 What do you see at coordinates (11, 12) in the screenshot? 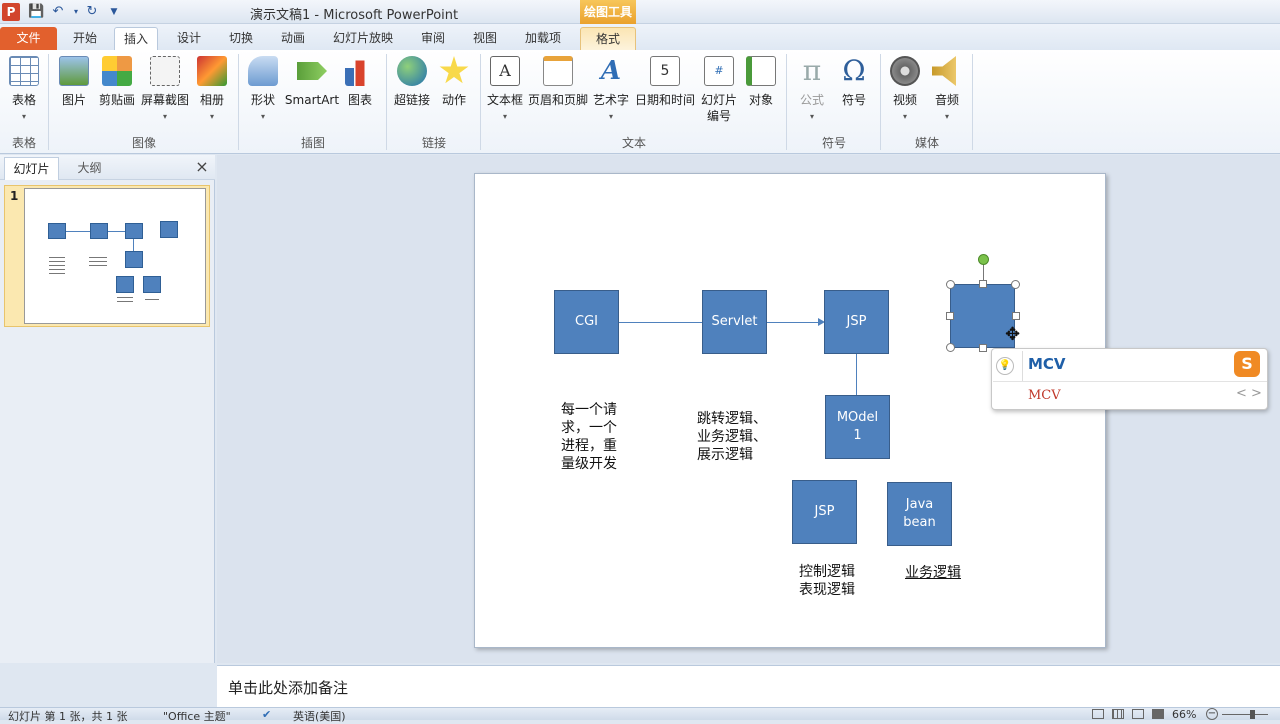
I see `powerpoint-app-icon: P` at bounding box center [11, 12].